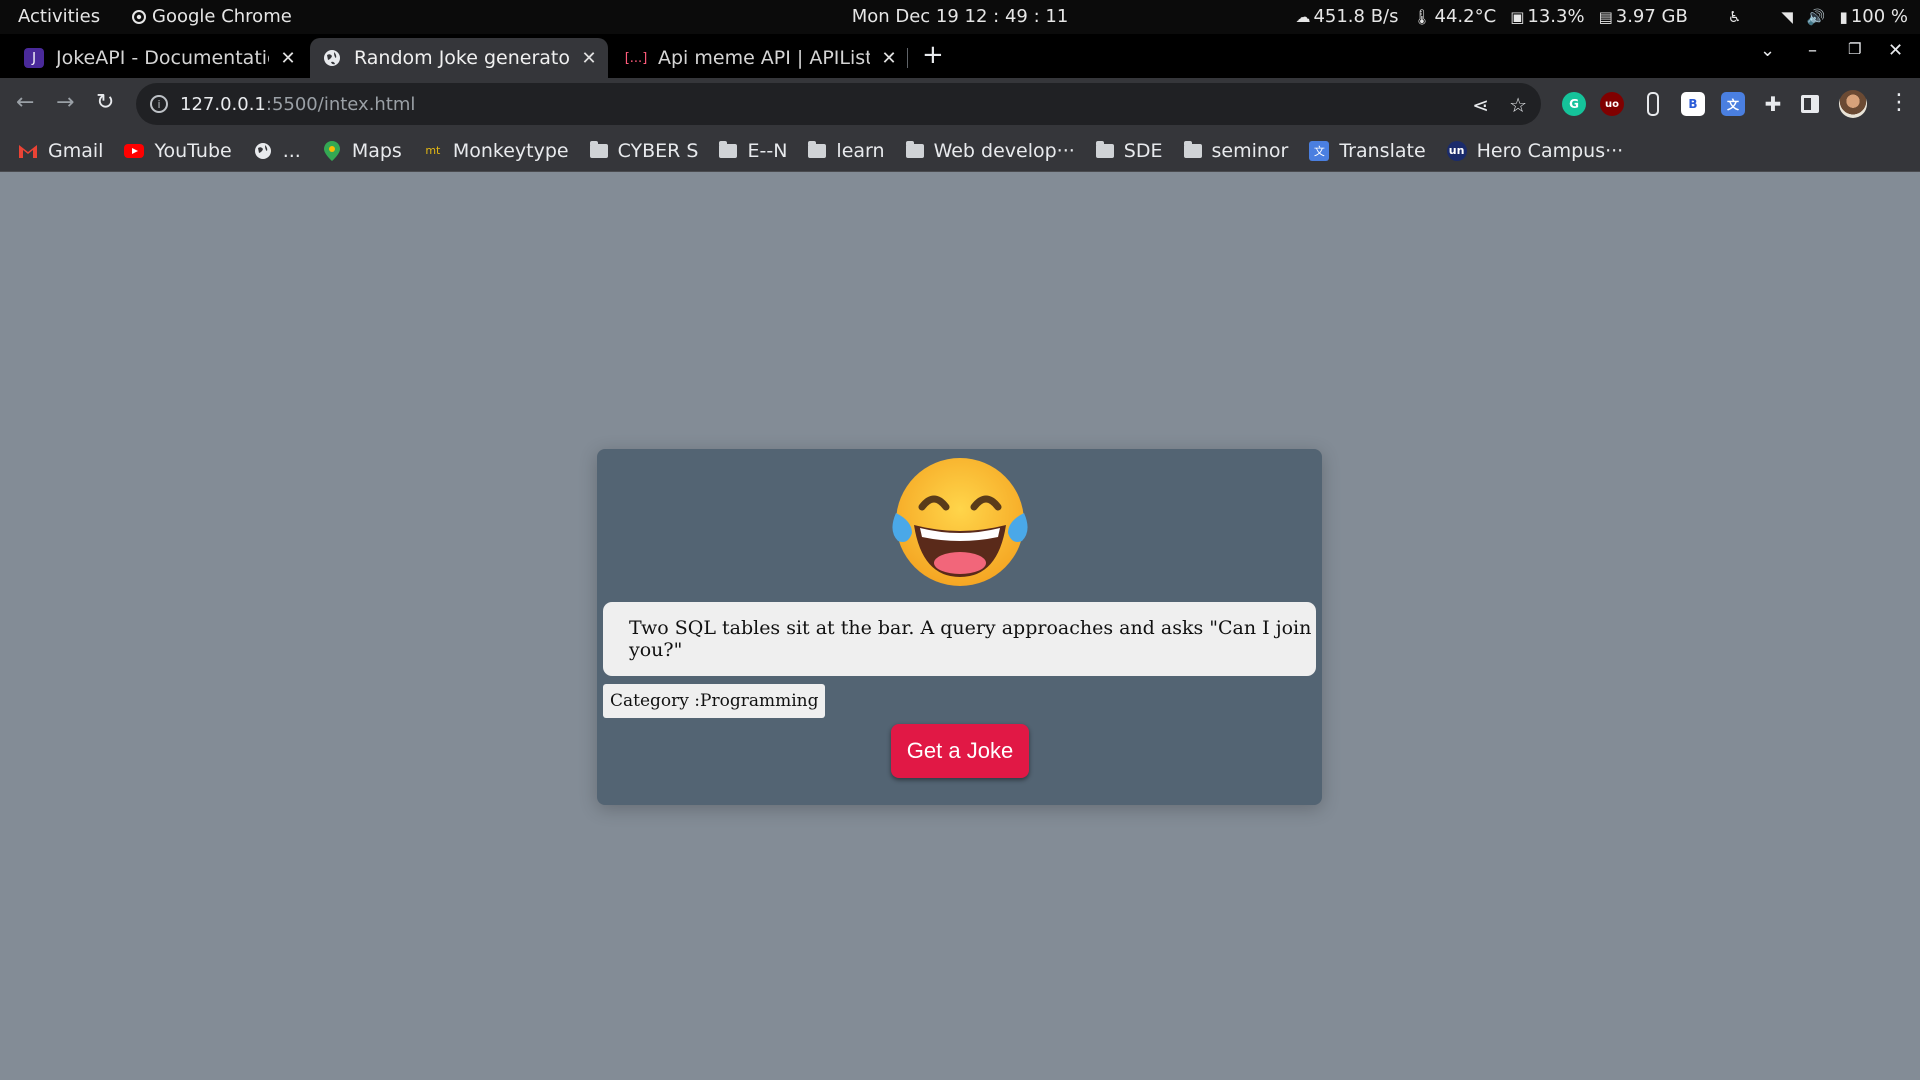 The width and height of the screenshot is (1920, 1080). I want to click on cloud-download-icon: ☁, so click(1303, 16).